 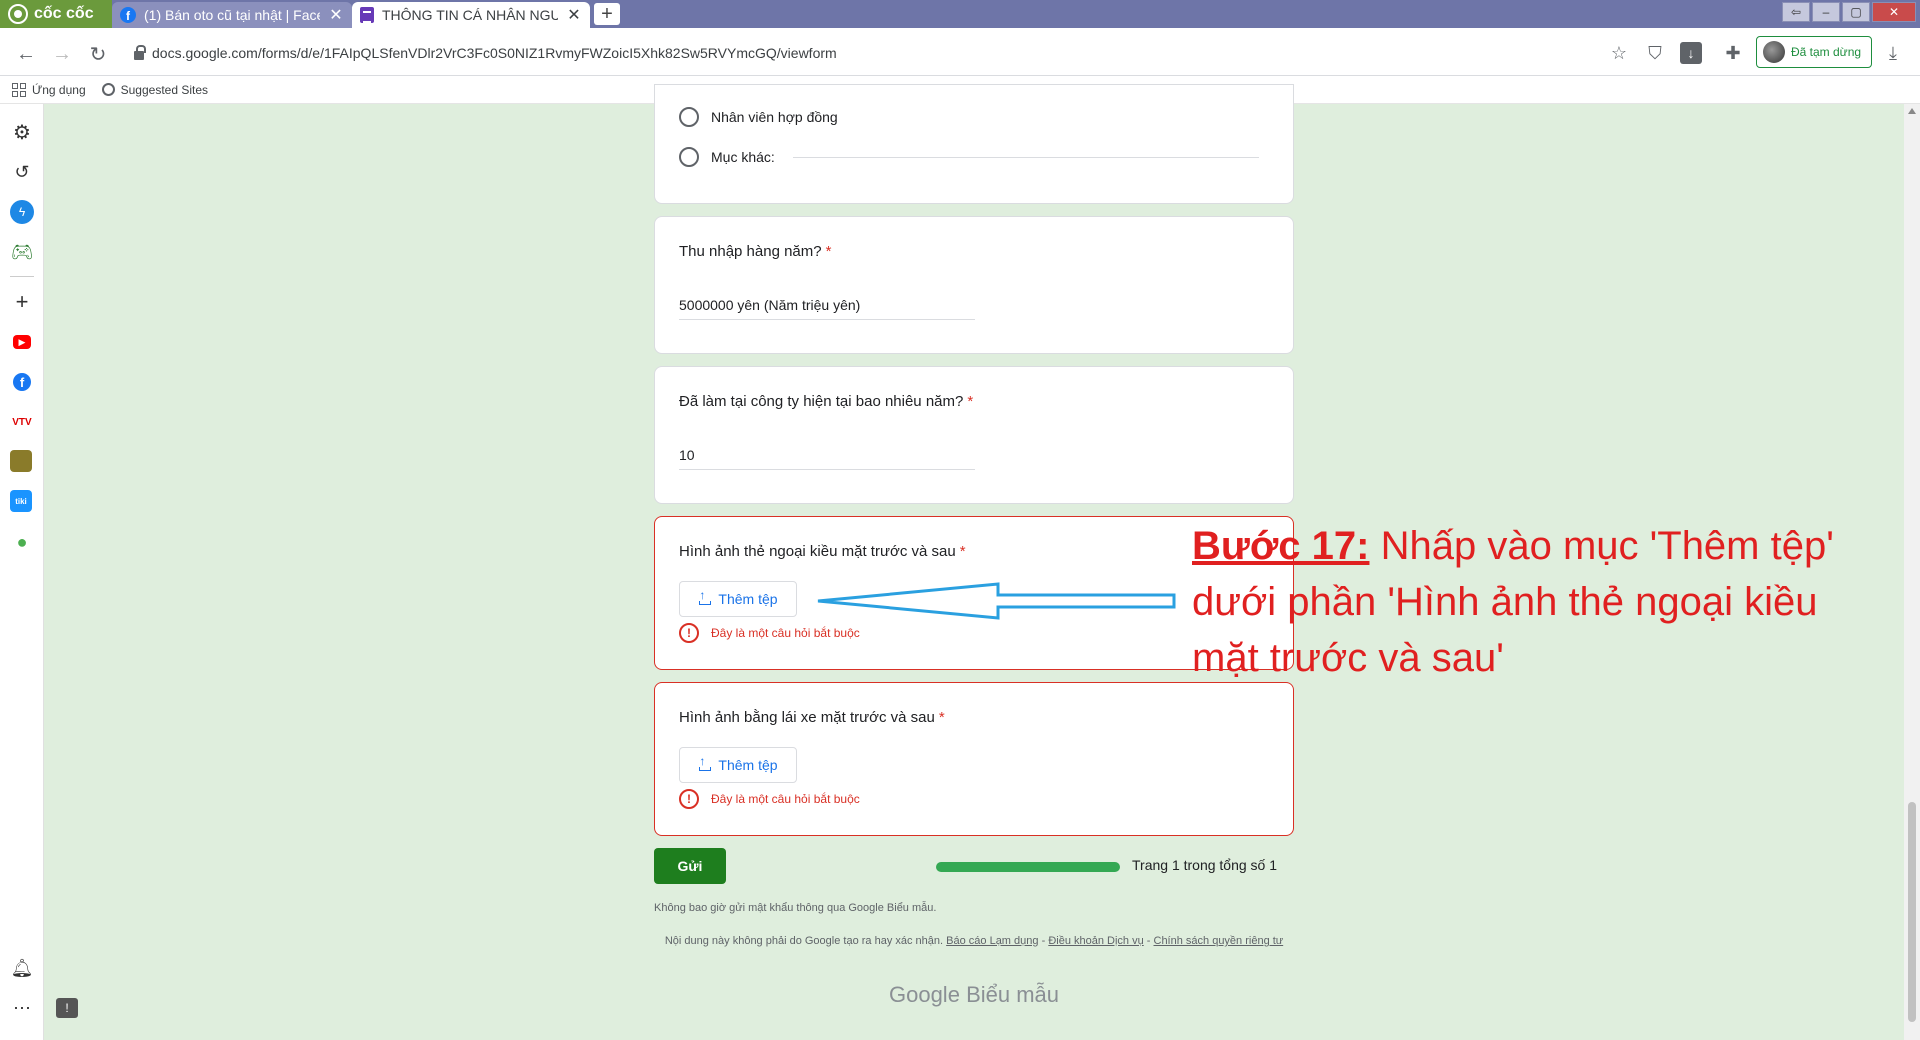 What do you see at coordinates (1619, 53) in the screenshot?
I see `star-icon: ☆` at bounding box center [1619, 53].